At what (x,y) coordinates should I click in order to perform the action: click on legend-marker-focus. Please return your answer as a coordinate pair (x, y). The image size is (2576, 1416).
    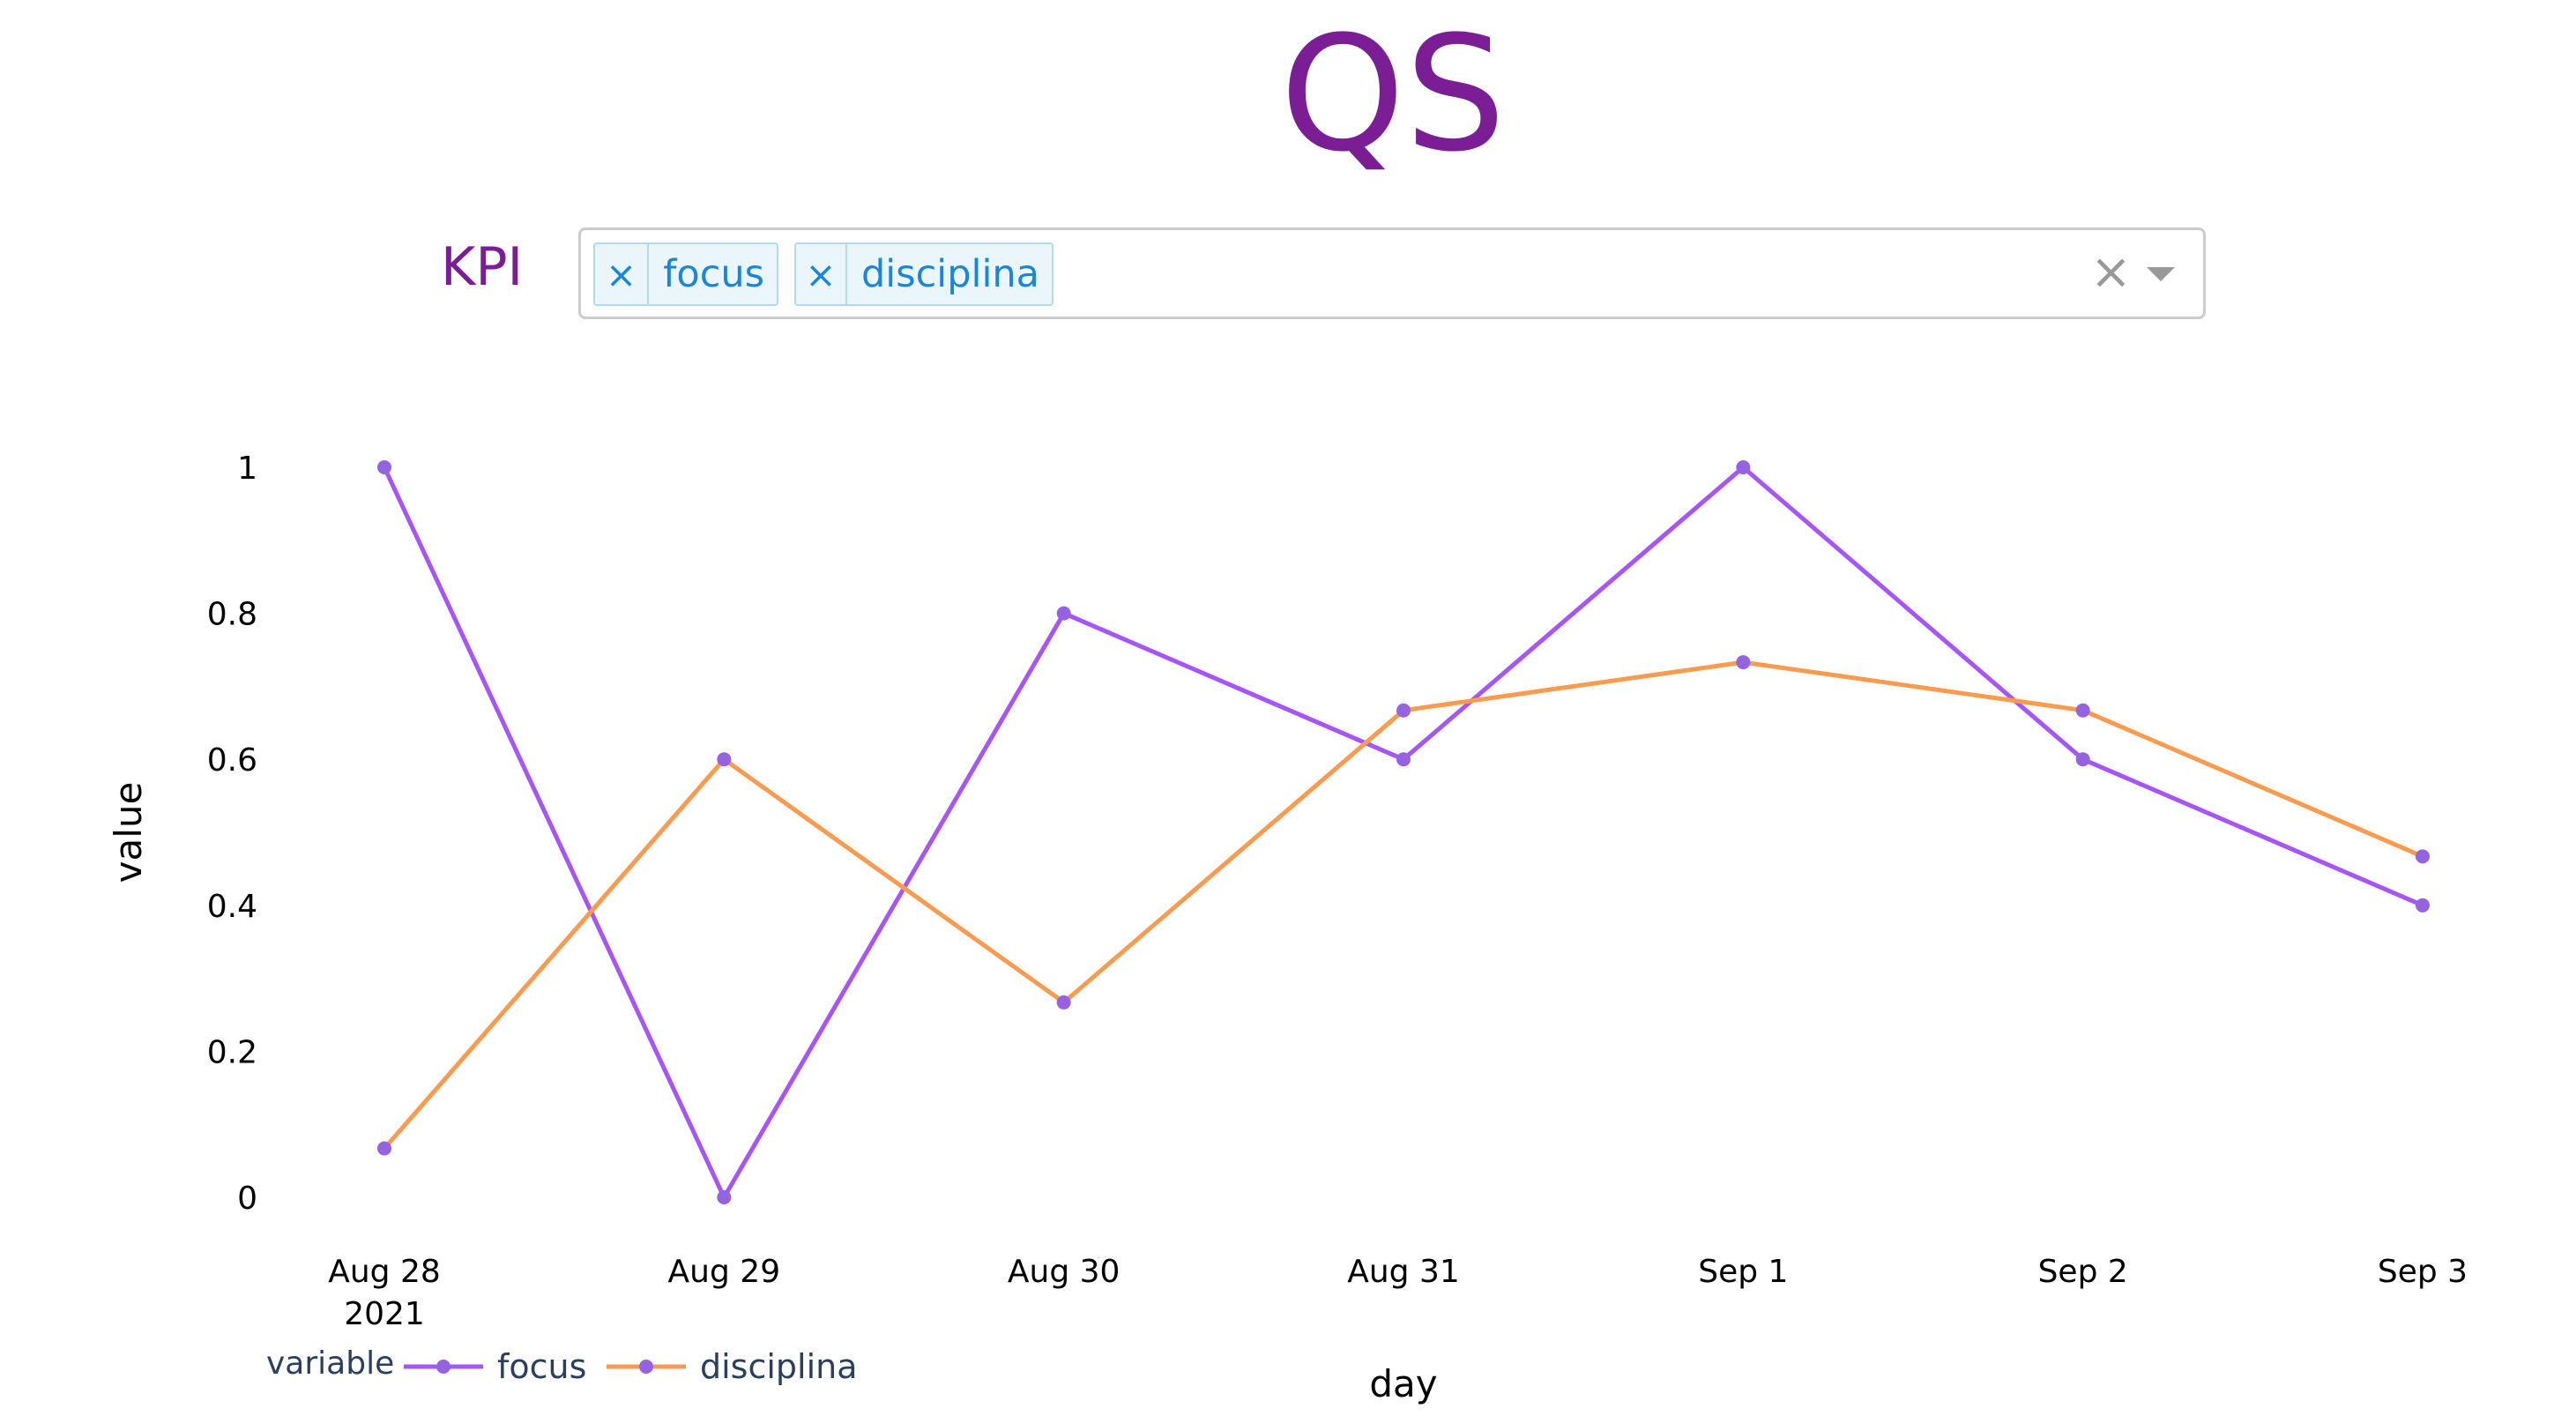
    Looking at the image, I should click on (443, 1367).